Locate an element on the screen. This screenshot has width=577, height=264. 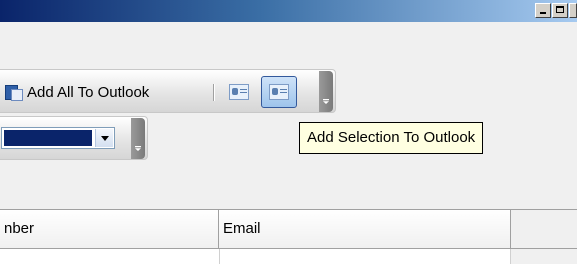
grid-empty-area is located at coordinates (544, 256).